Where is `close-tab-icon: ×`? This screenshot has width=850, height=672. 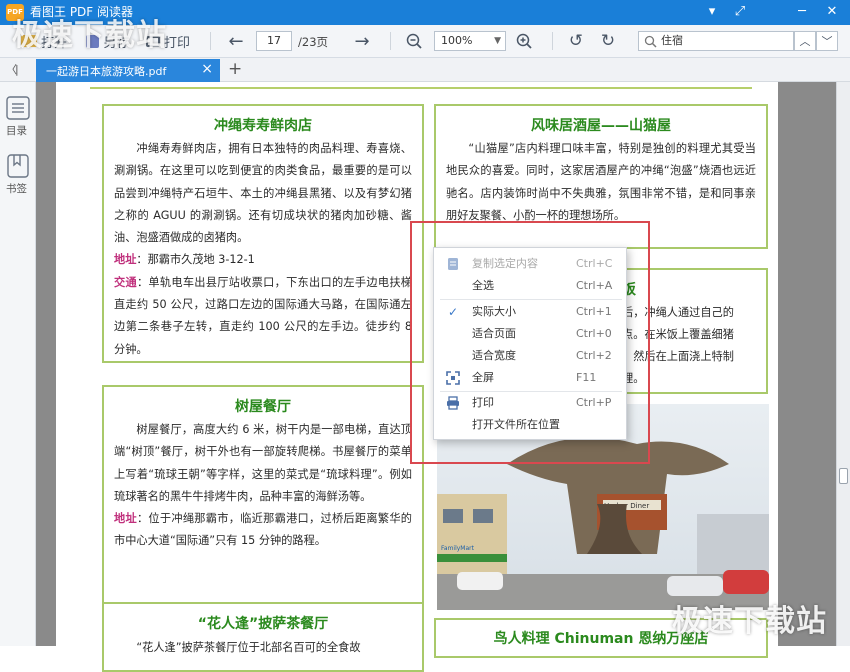
close-tab-icon: × is located at coordinates (207, 69).